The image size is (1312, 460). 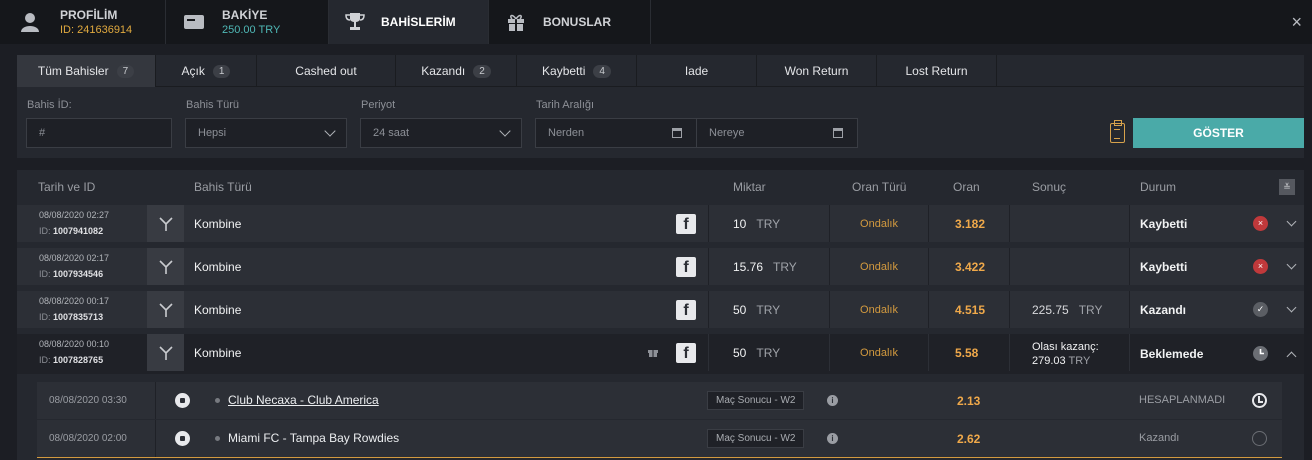 I want to click on tab-refund: Iade, so click(x=697, y=71).